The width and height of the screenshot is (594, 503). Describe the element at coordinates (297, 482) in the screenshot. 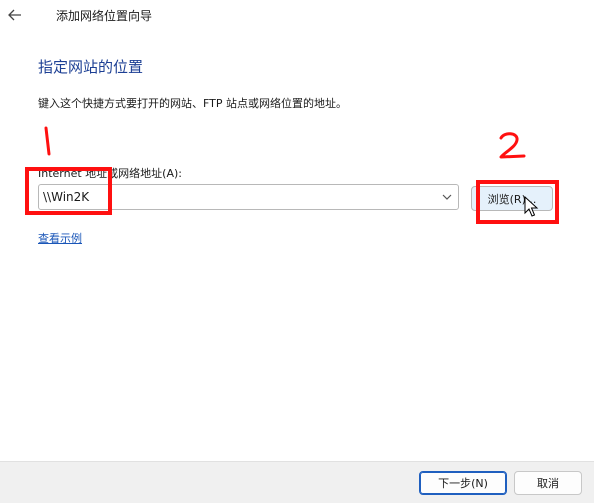

I see `footer-bar: 下一步(N) 取消` at that location.